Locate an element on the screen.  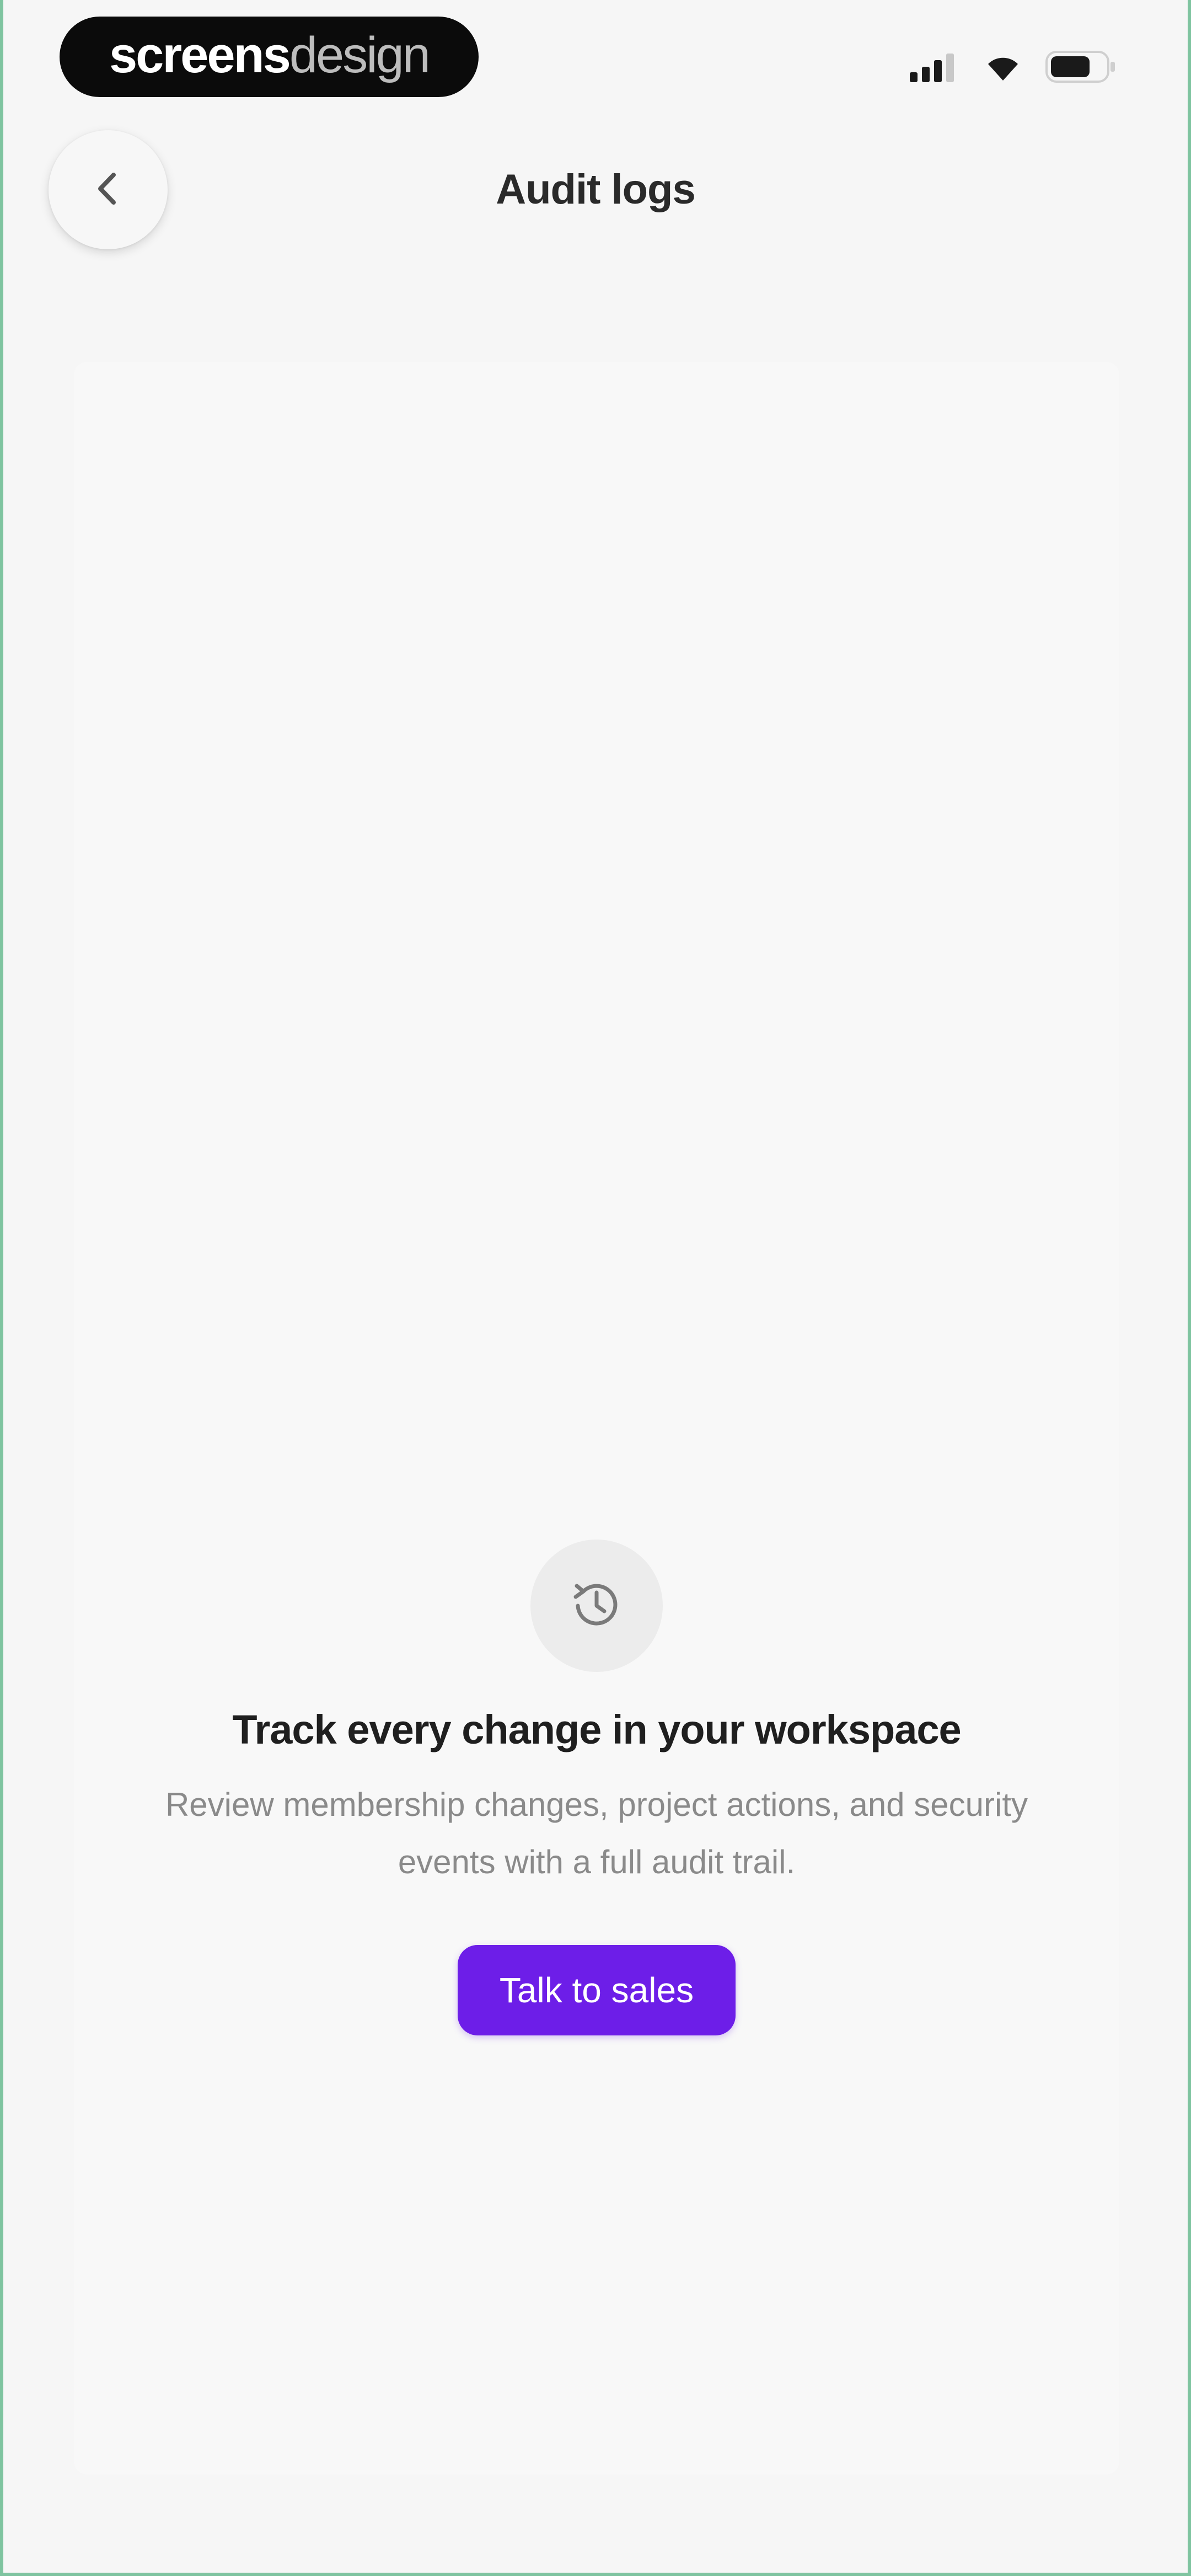
status-bar: screens design is located at coordinates (595, 55).